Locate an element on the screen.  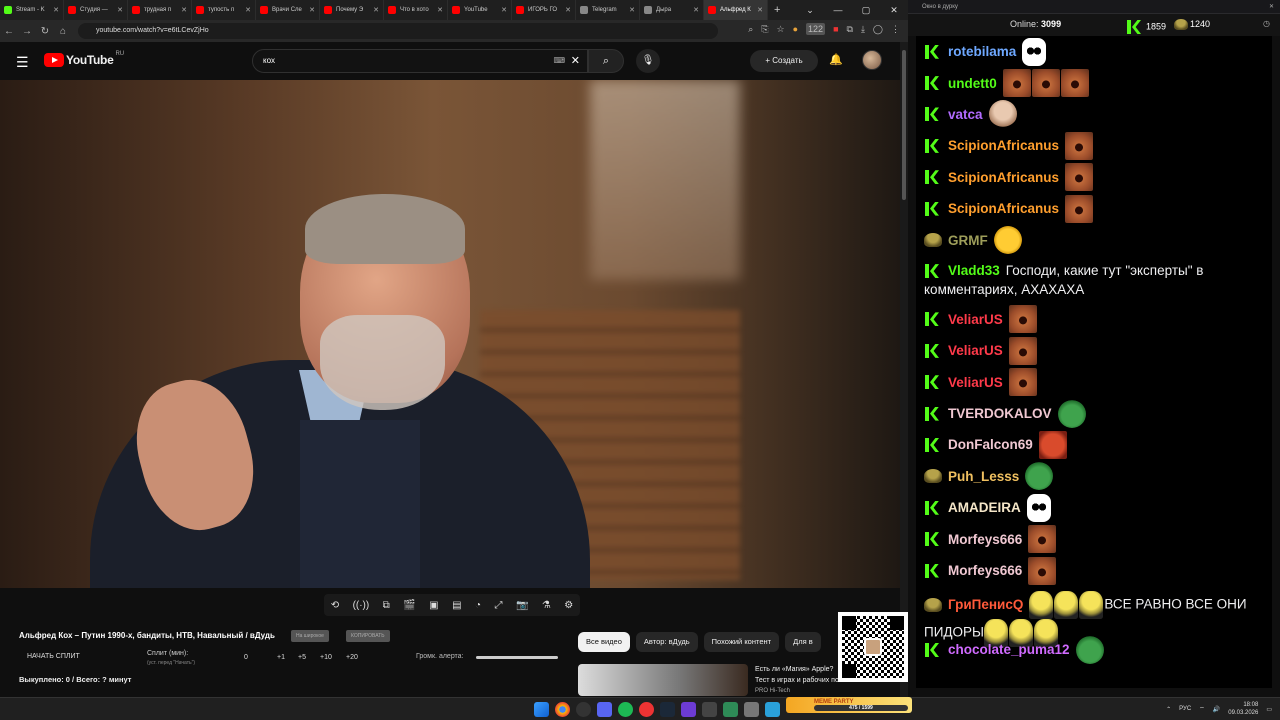
gear-icon: ⚙ is located at coordinates (568, 605).